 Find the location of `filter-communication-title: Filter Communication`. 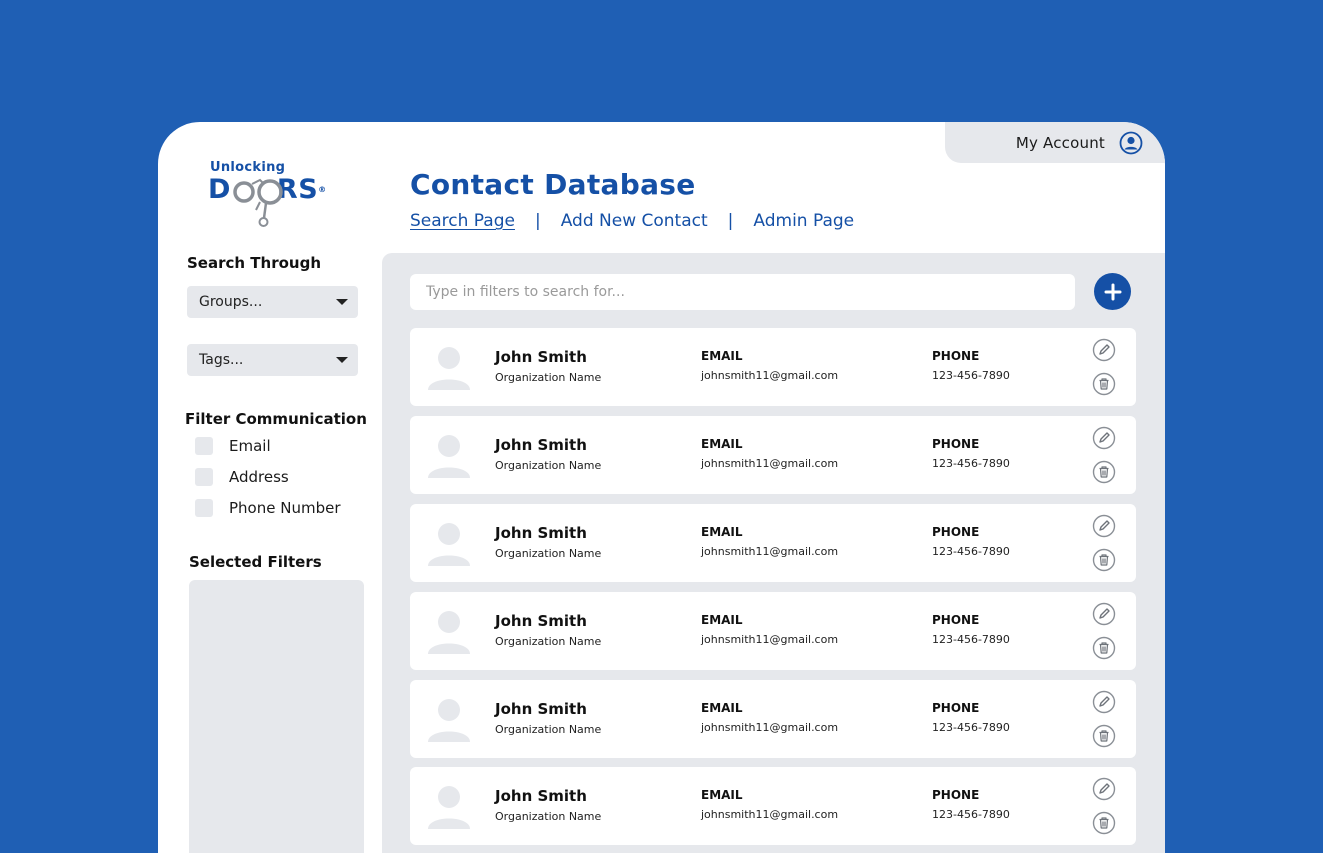

filter-communication-title: Filter Communication is located at coordinates (276, 419).